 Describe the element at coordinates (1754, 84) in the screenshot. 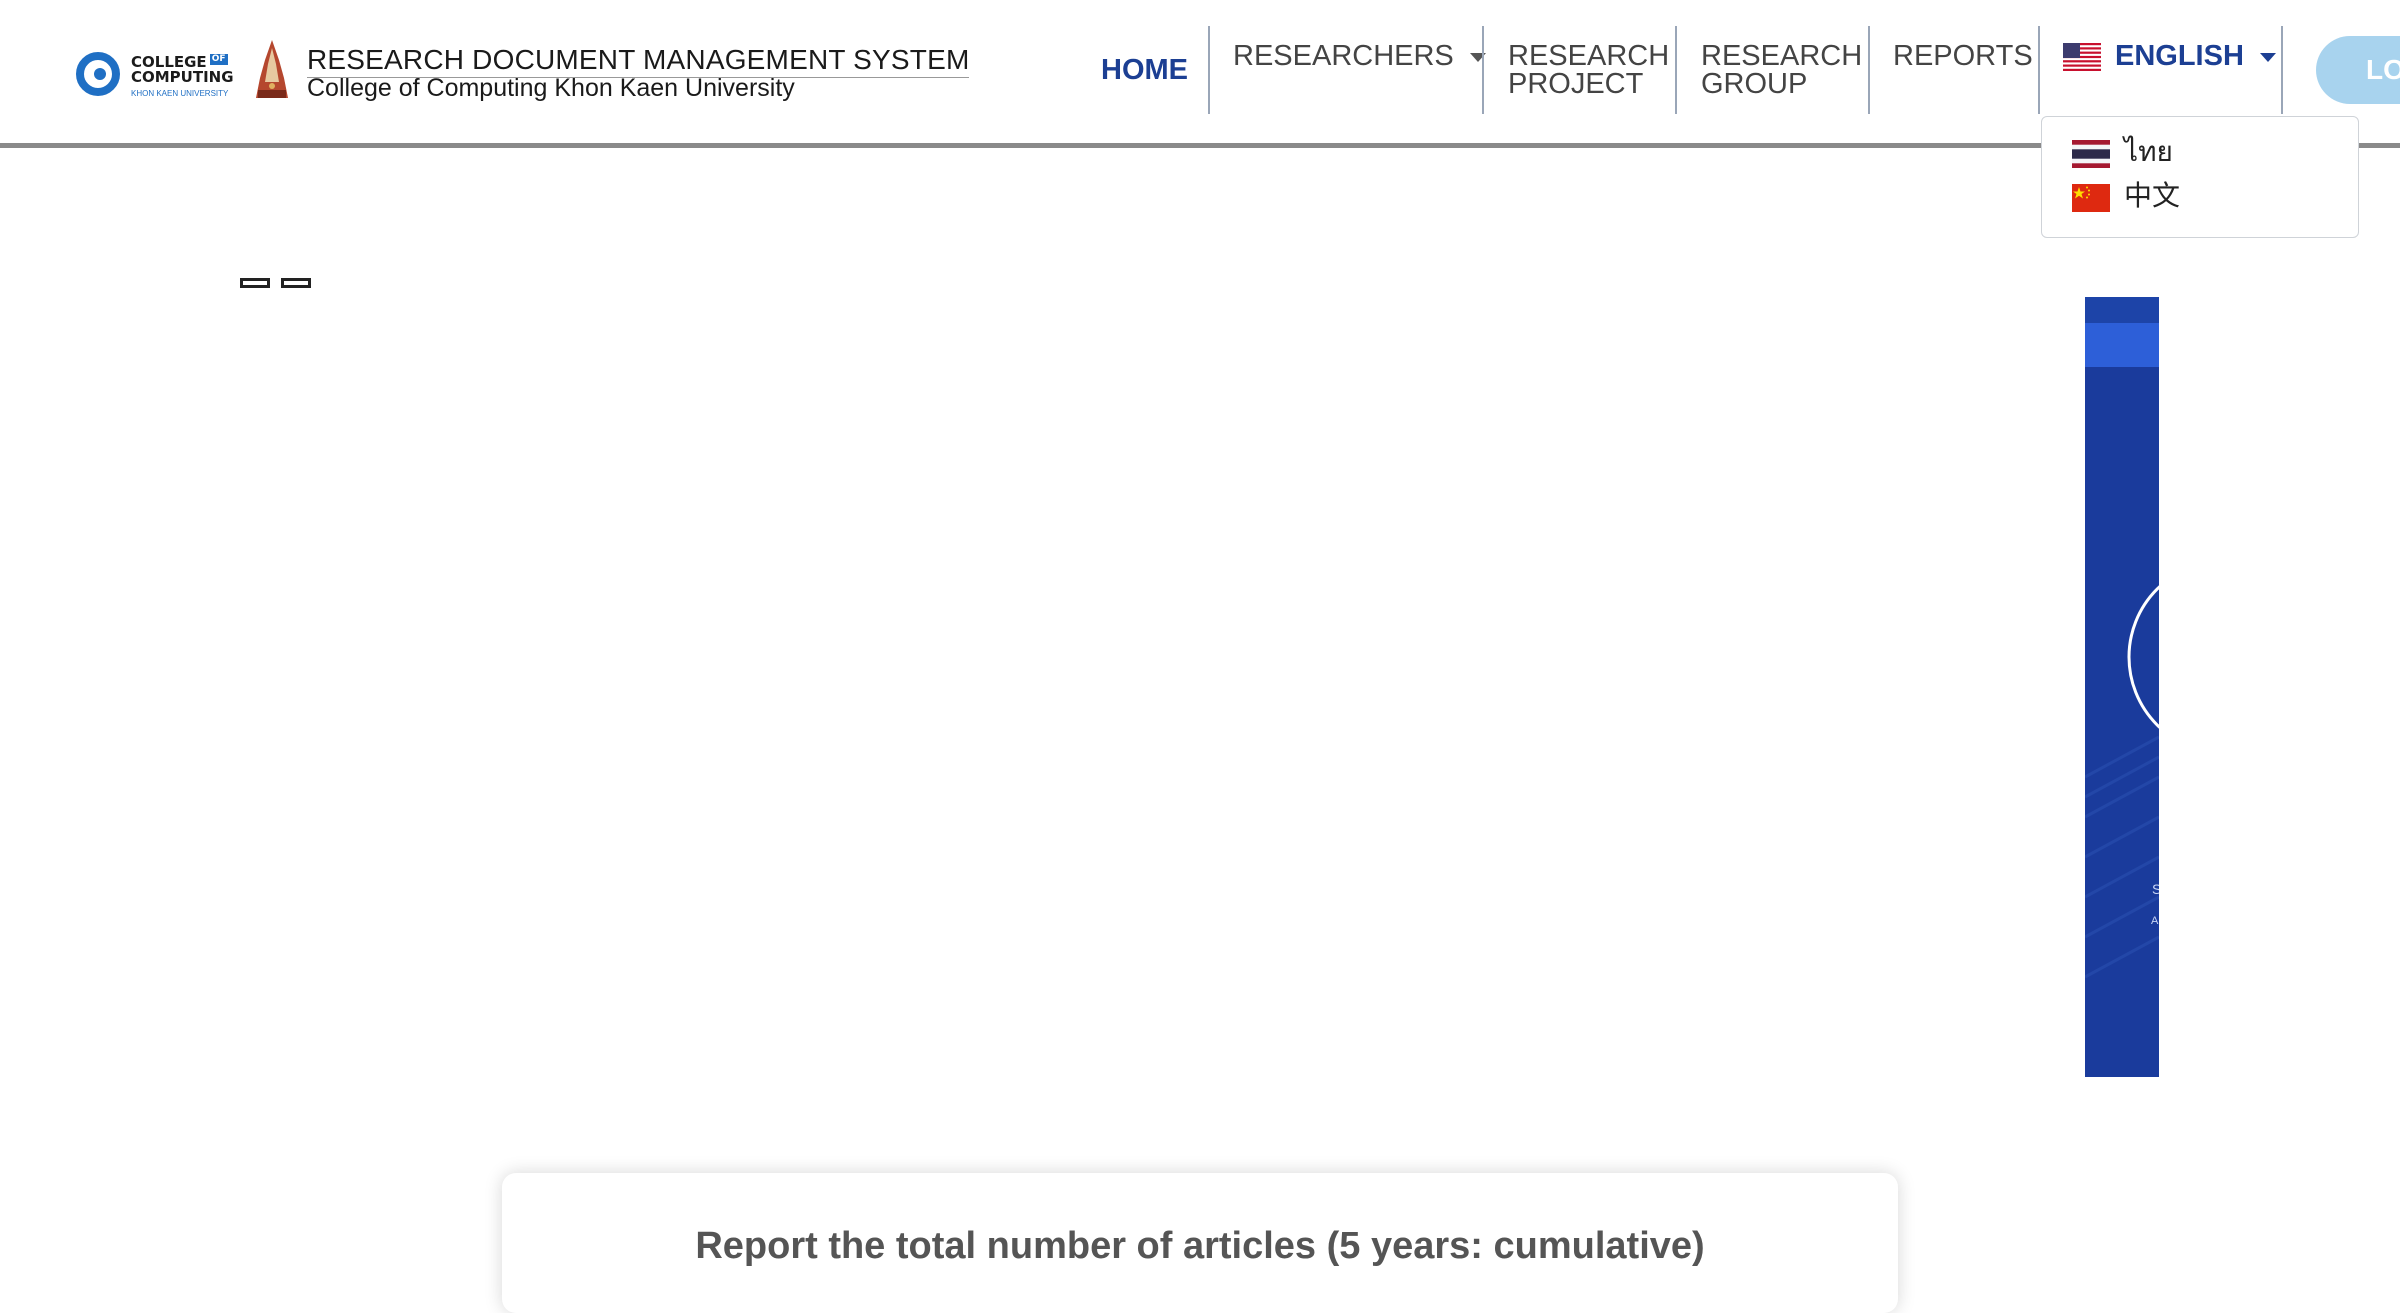

I see `nav-research-group-line2: GROUP` at that location.